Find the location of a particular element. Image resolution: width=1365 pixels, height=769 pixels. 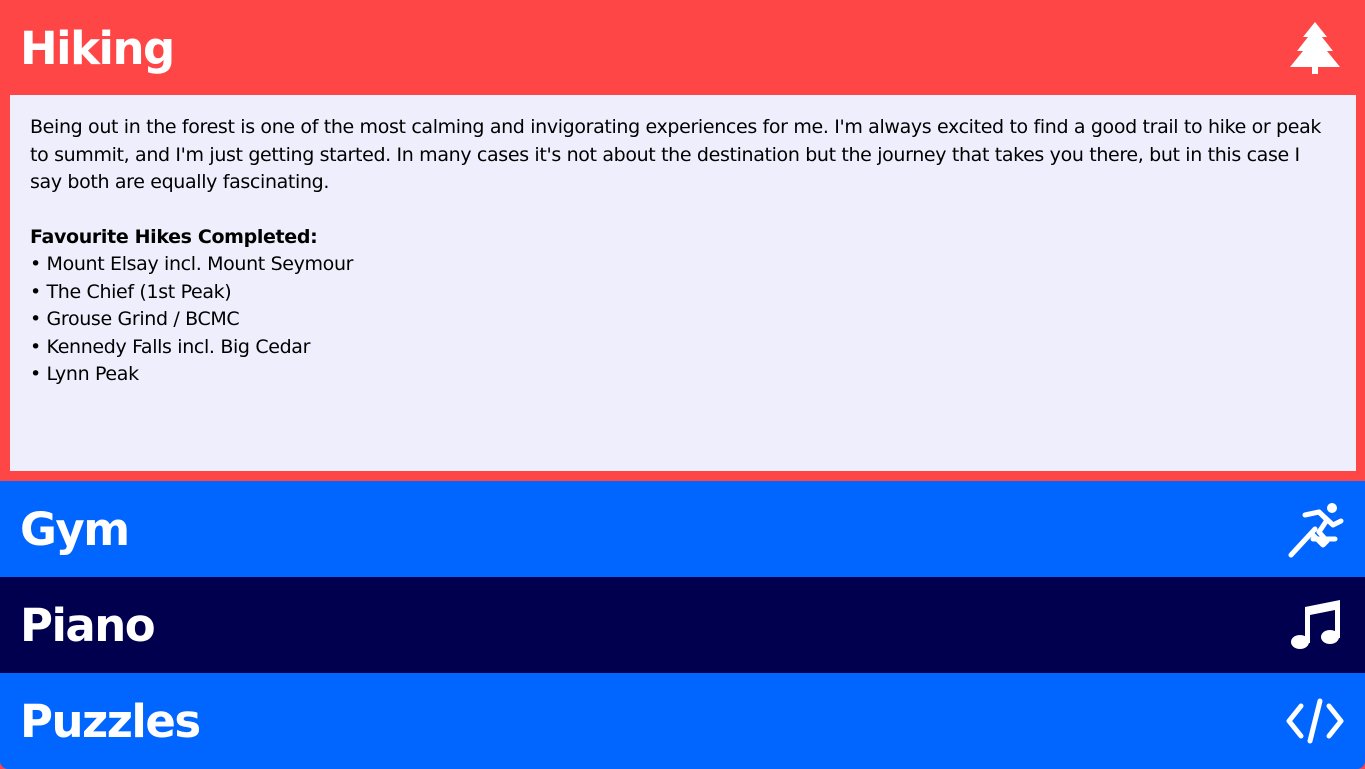

list-item: • Lynn Peak is located at coordinates (84, 374).